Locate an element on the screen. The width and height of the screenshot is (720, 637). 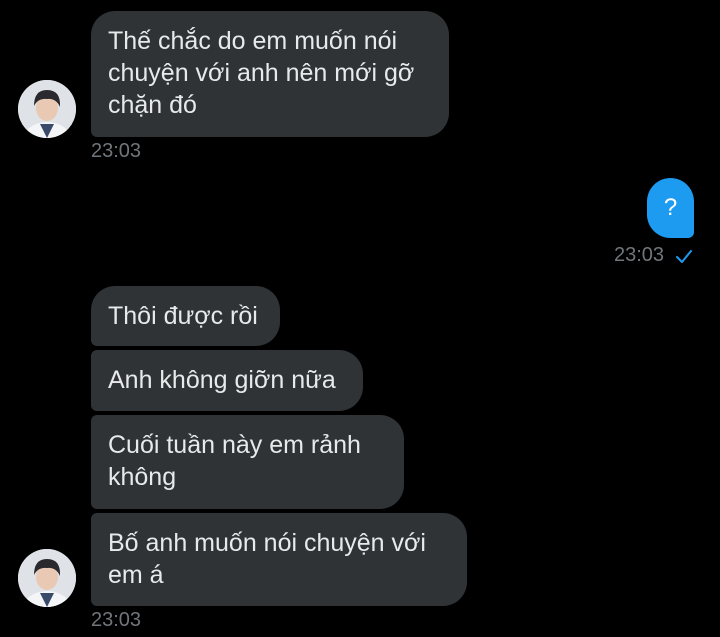
sent-timestamp: 23:03 is located at coordinates (639, 255).